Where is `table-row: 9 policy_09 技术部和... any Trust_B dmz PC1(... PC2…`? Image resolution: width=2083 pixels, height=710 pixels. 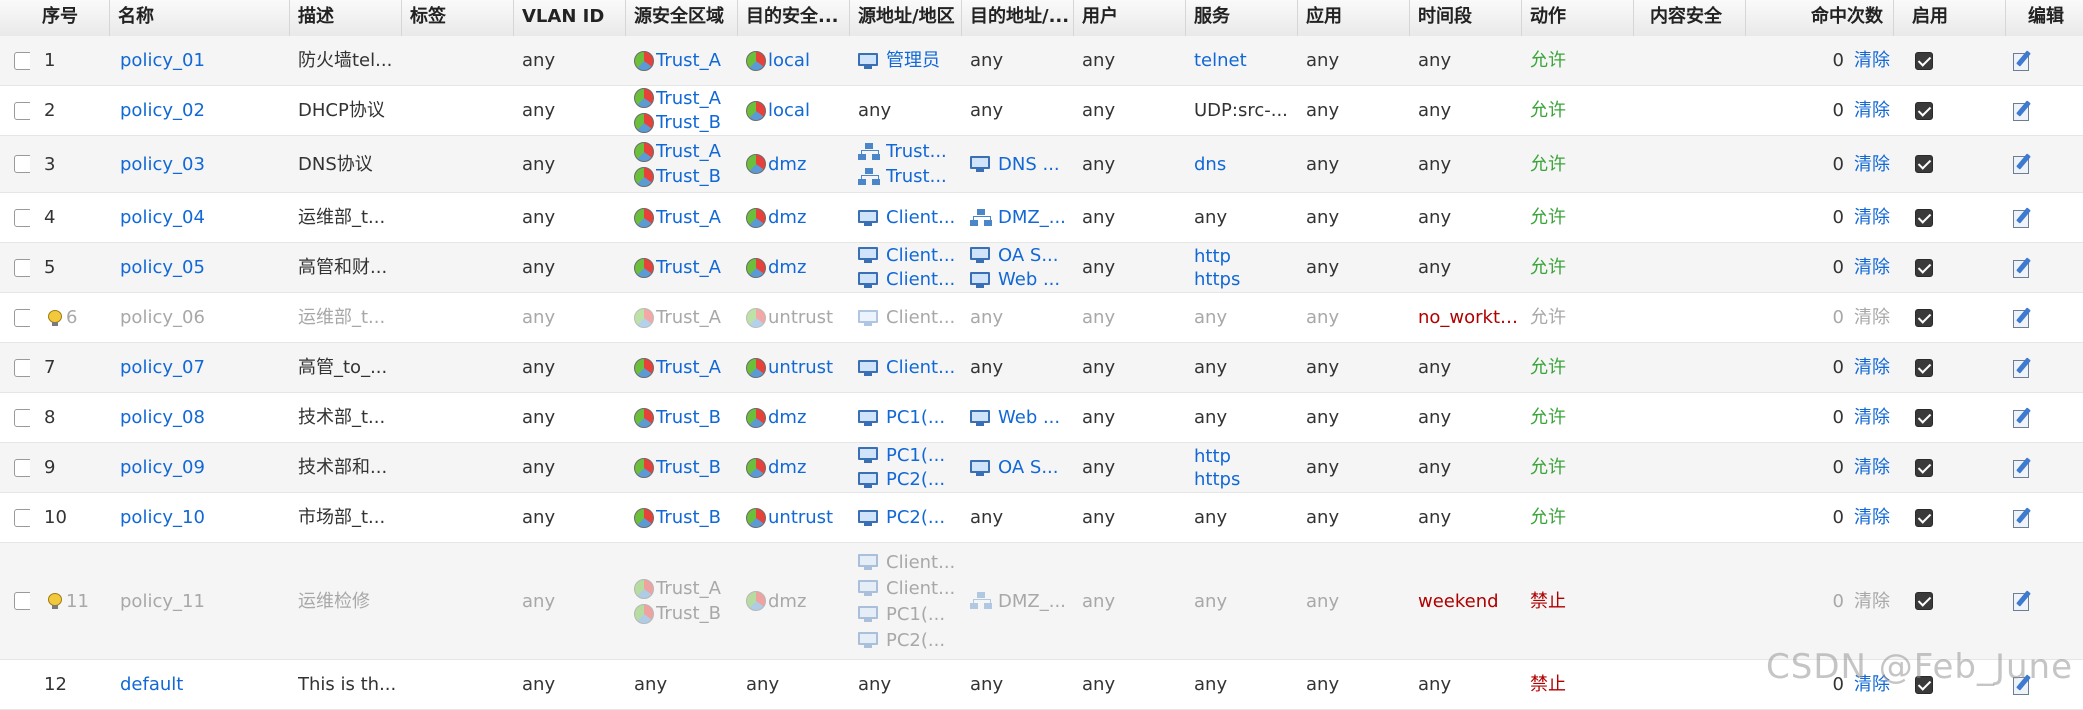 table-row: 9 policy_09 技术部和... any Trust_B dmz PC1(... PC2… is located at coordinates (1041, 468).